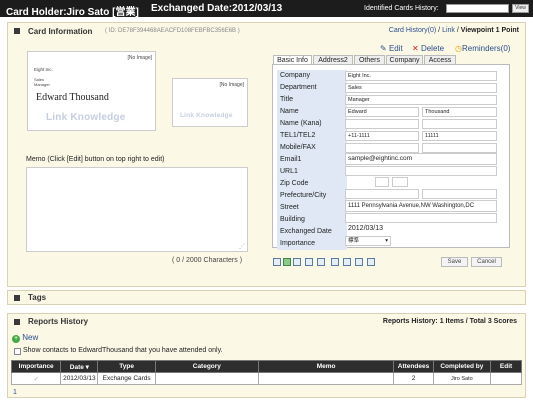  Describe the element at coordinates (506, 378) in the screenshot. I see `edit-cell` at that location.